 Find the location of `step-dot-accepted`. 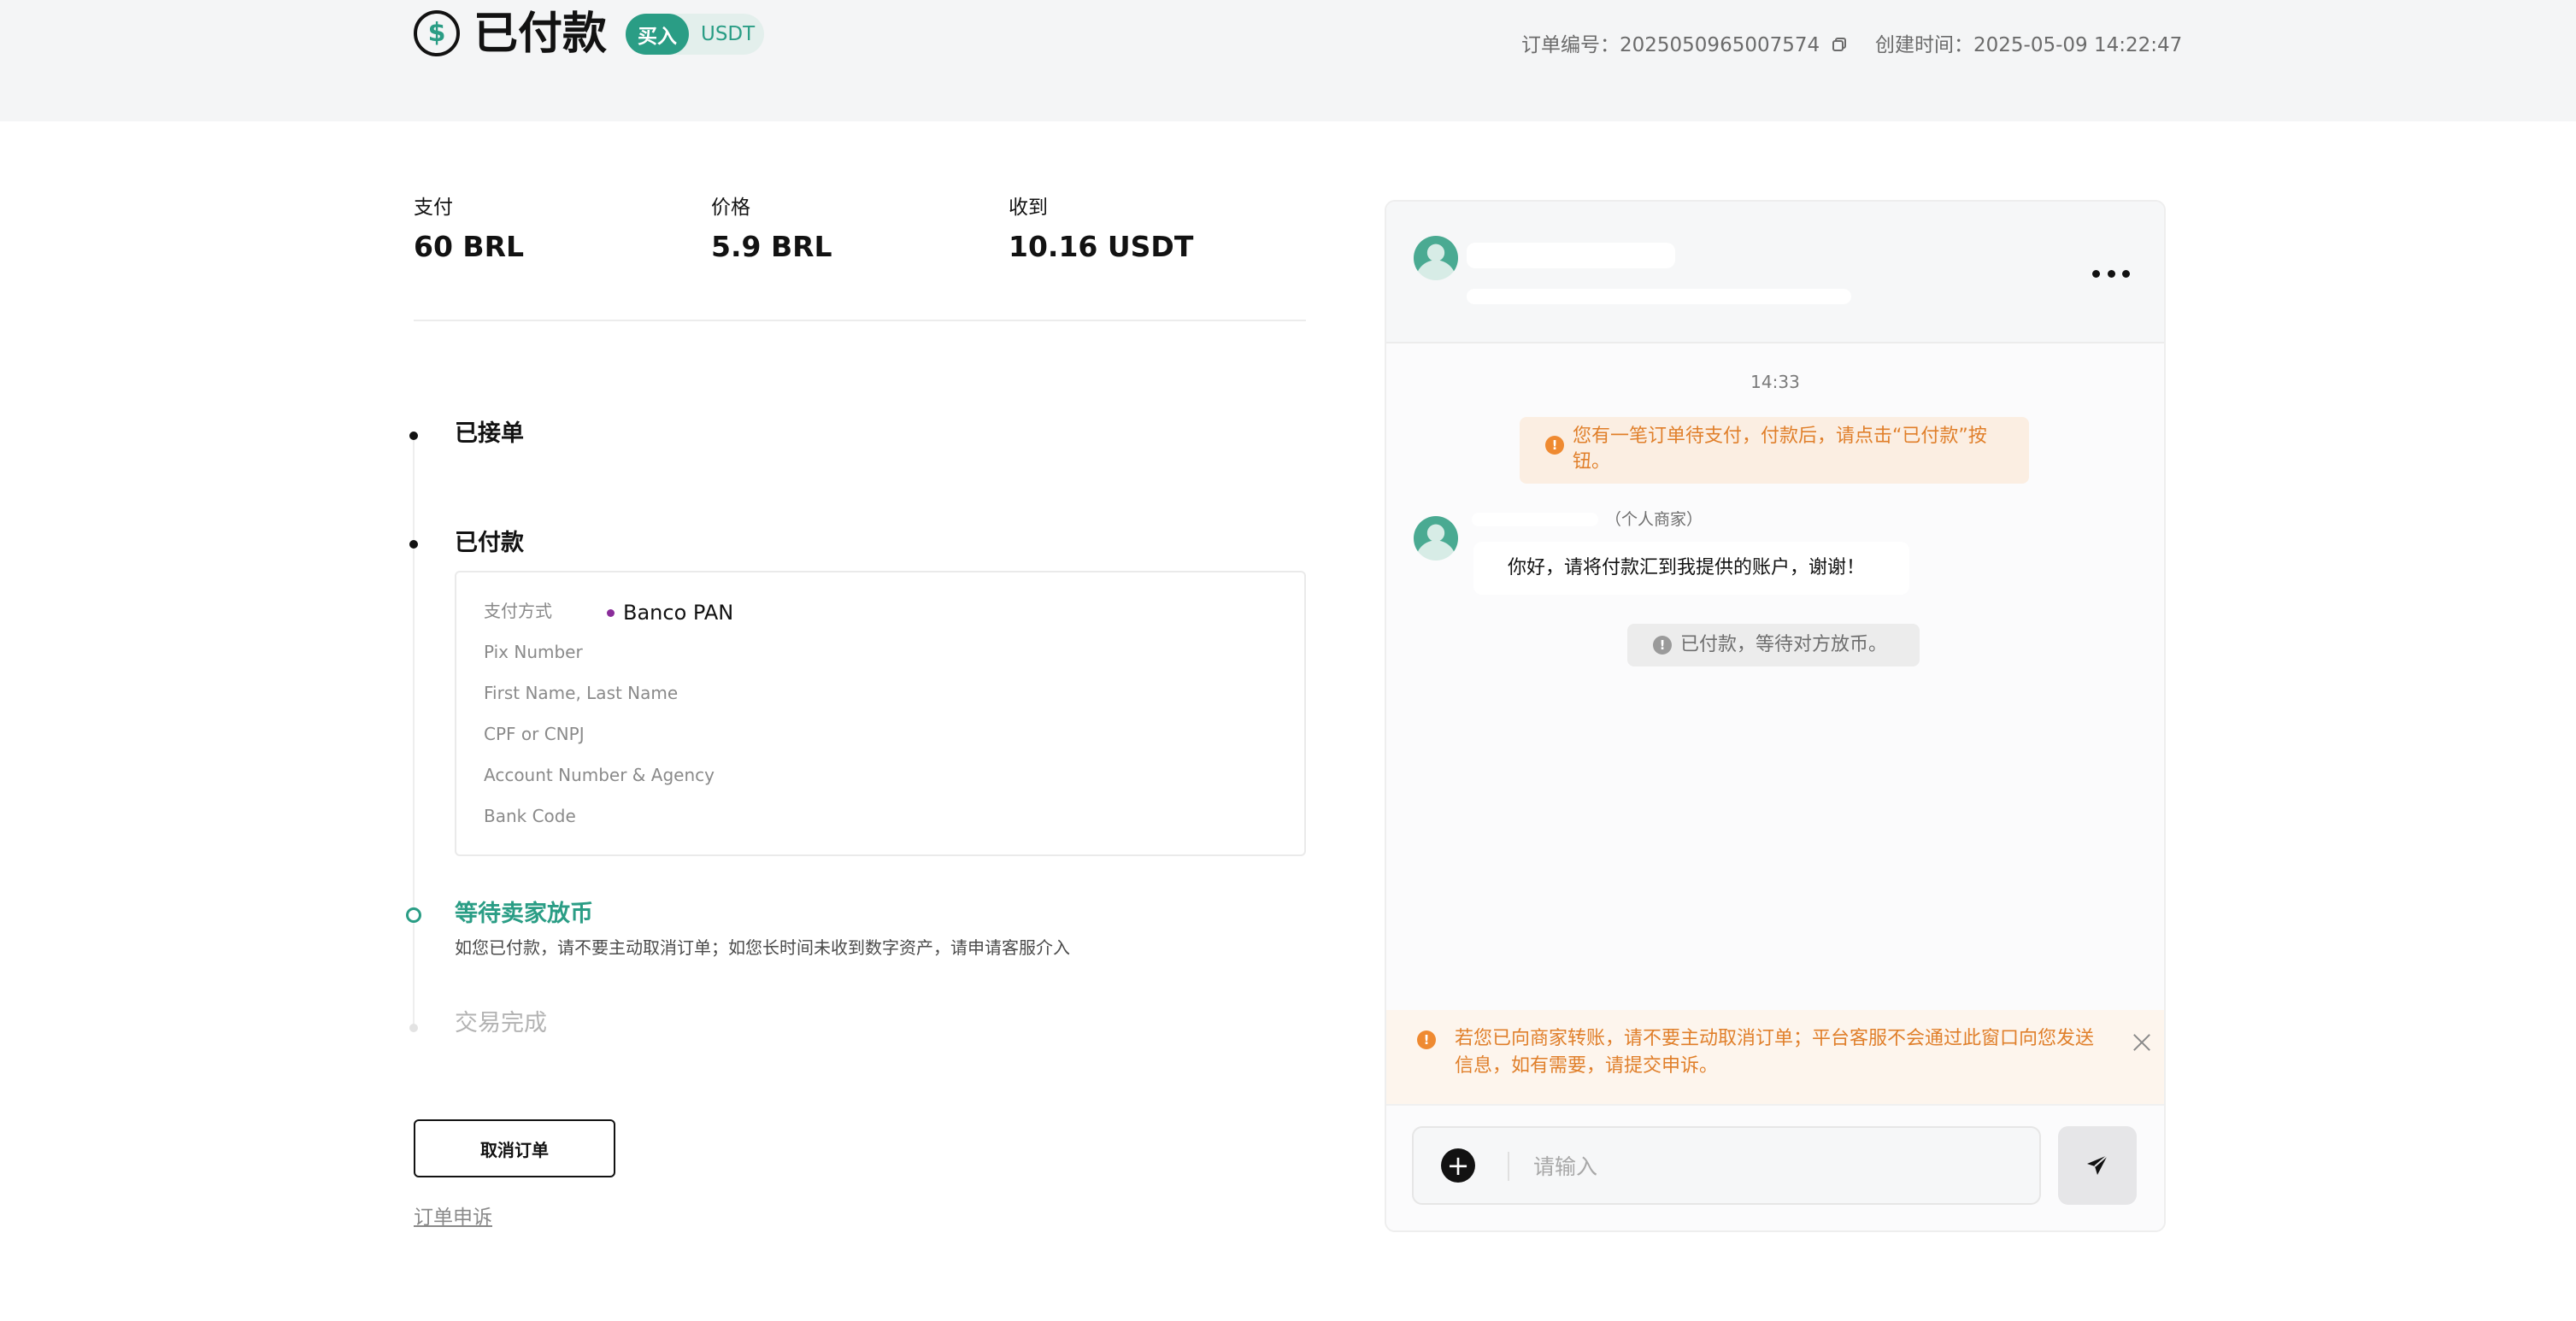

step-dot-accepted is located at coordinates (413, 436).